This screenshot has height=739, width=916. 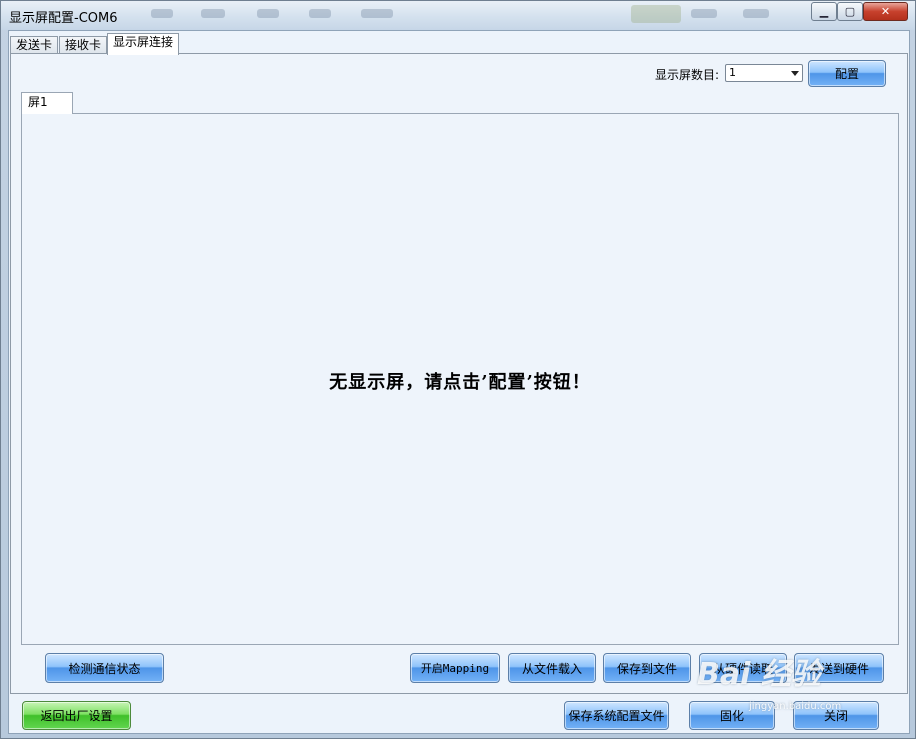 What do you see at coordinates (552, 668) in the screenshot?
I see `load-from-file-button: 从文件载入` at bounding box center [552, 668].